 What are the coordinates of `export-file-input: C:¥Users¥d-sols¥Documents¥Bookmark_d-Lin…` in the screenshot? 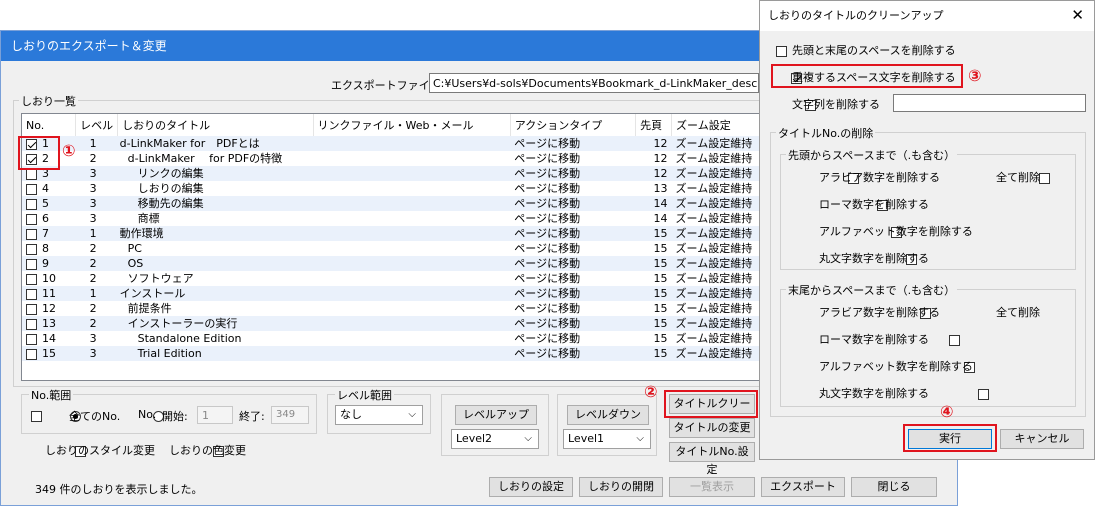 It's located at (594, 83).